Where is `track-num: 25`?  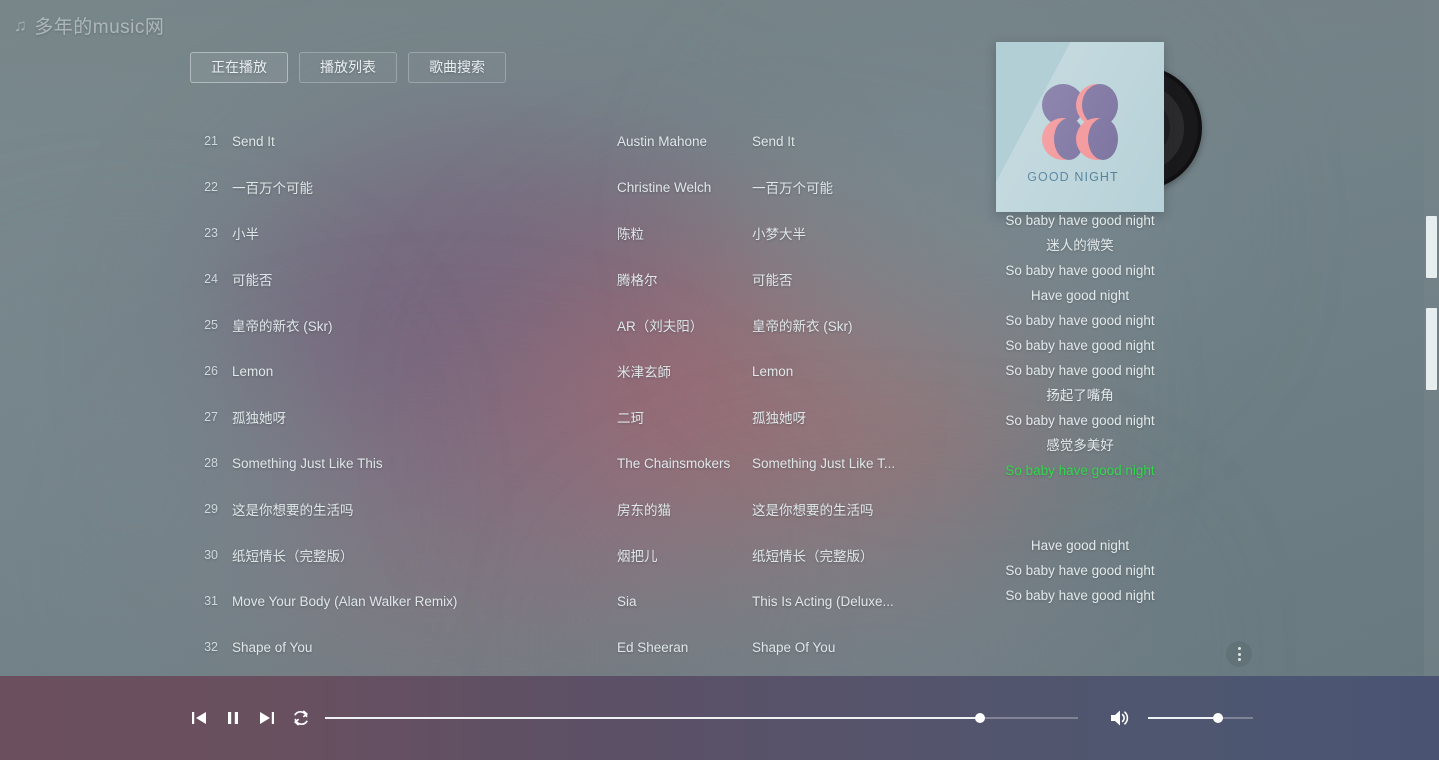
track-num: 25 is located at coordinates (211, 325).